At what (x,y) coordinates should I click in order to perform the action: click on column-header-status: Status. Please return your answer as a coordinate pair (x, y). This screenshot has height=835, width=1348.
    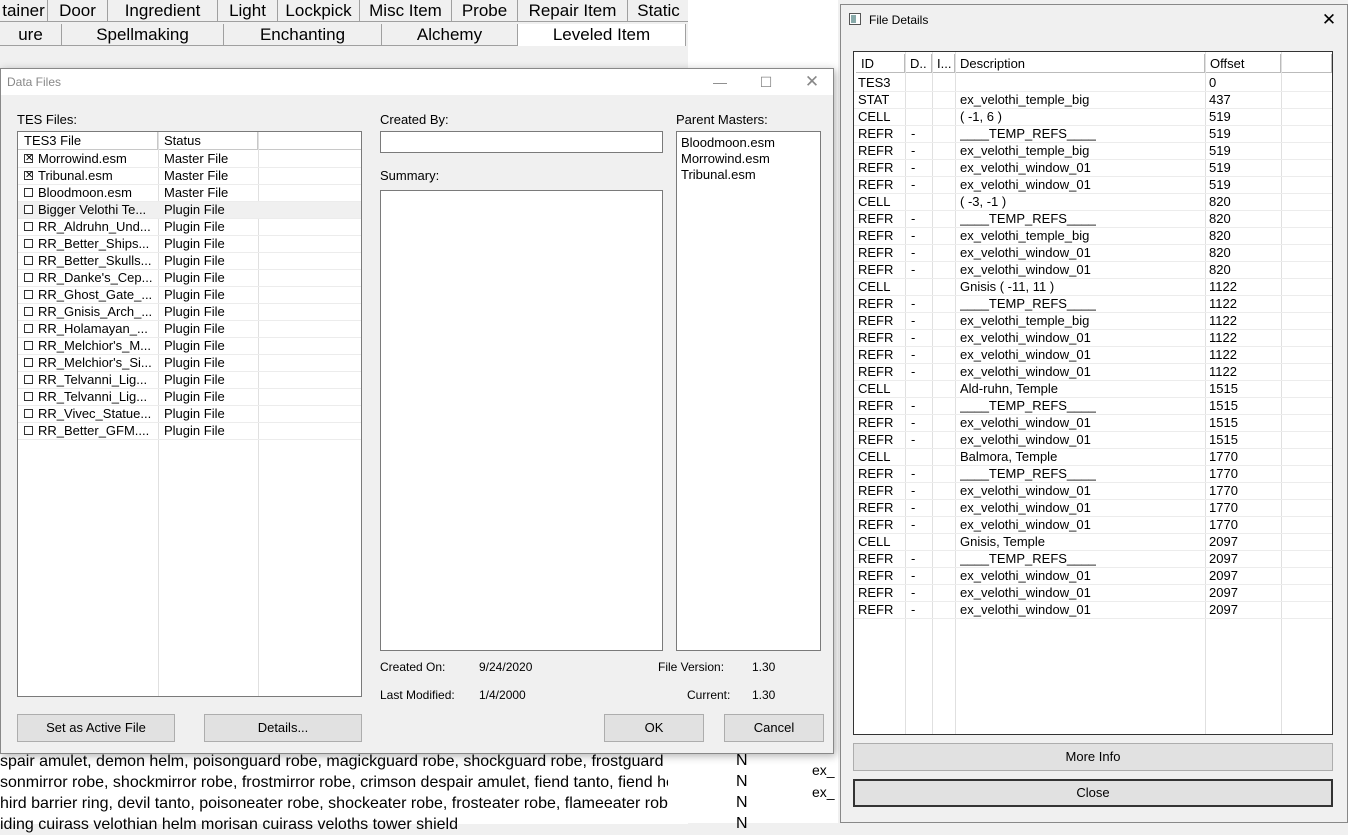
    Looking at the image, I should click on (208, 141).